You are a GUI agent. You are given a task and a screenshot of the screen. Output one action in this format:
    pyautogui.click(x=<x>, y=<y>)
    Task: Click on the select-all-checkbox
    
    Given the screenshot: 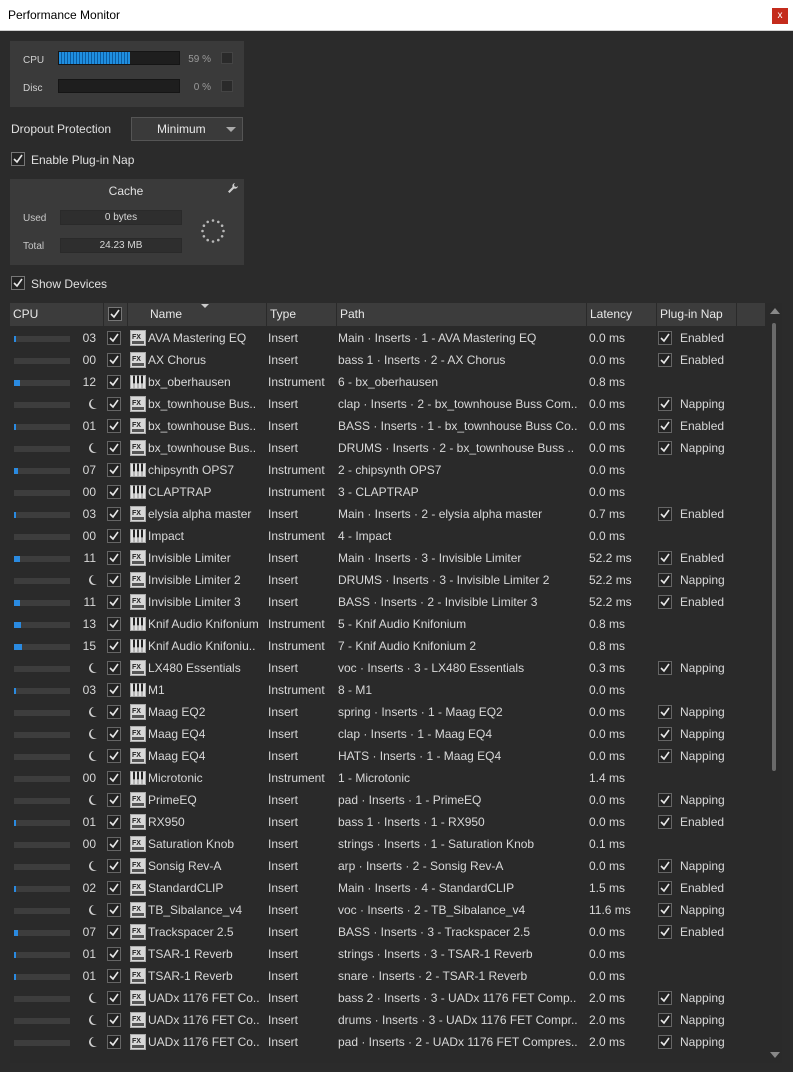 What is the action you would take?
    pyautogui.click(x=115, y=314)
    